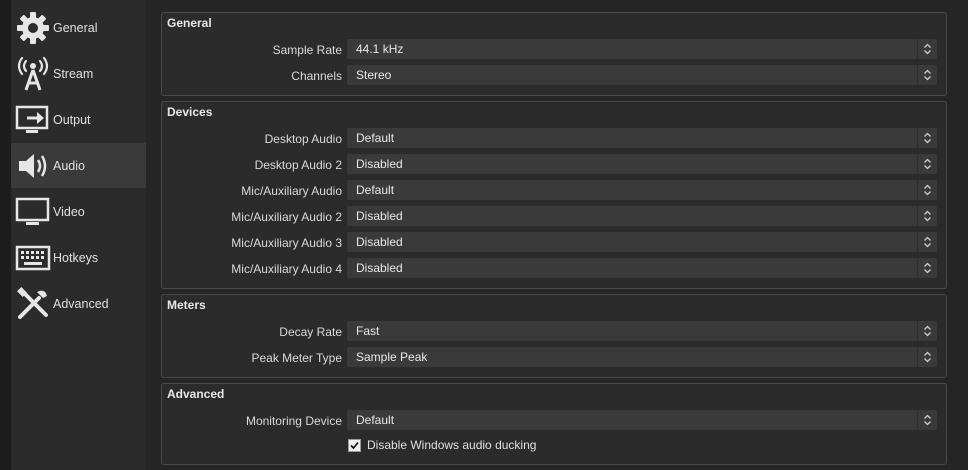 The width and height of the screenshot is (968, 470). What do you see at coordinates (303, 139) in the screenshot?
I see `device-label: Desktop Audio` at bounding box center [303, 139].